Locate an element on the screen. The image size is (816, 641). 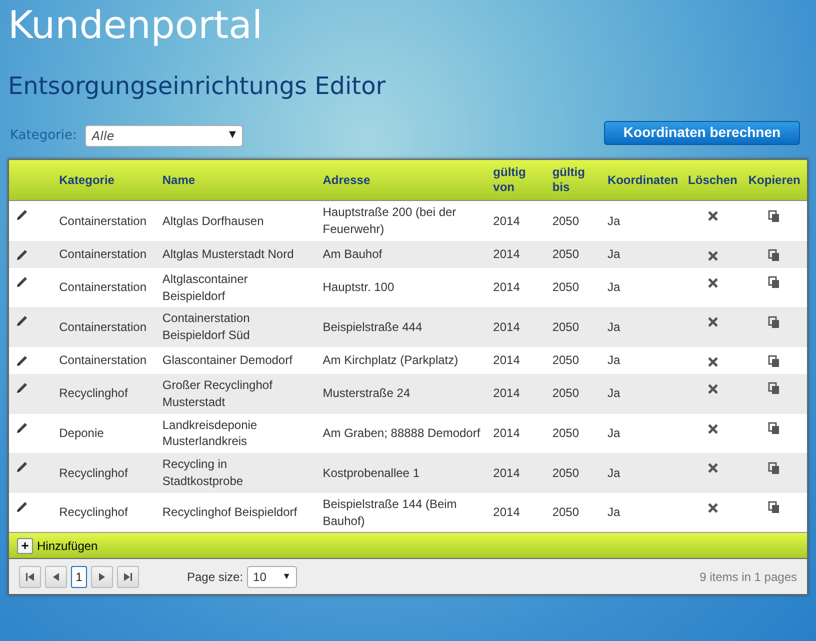
previous-page-button is located at coordinates (56, 577).